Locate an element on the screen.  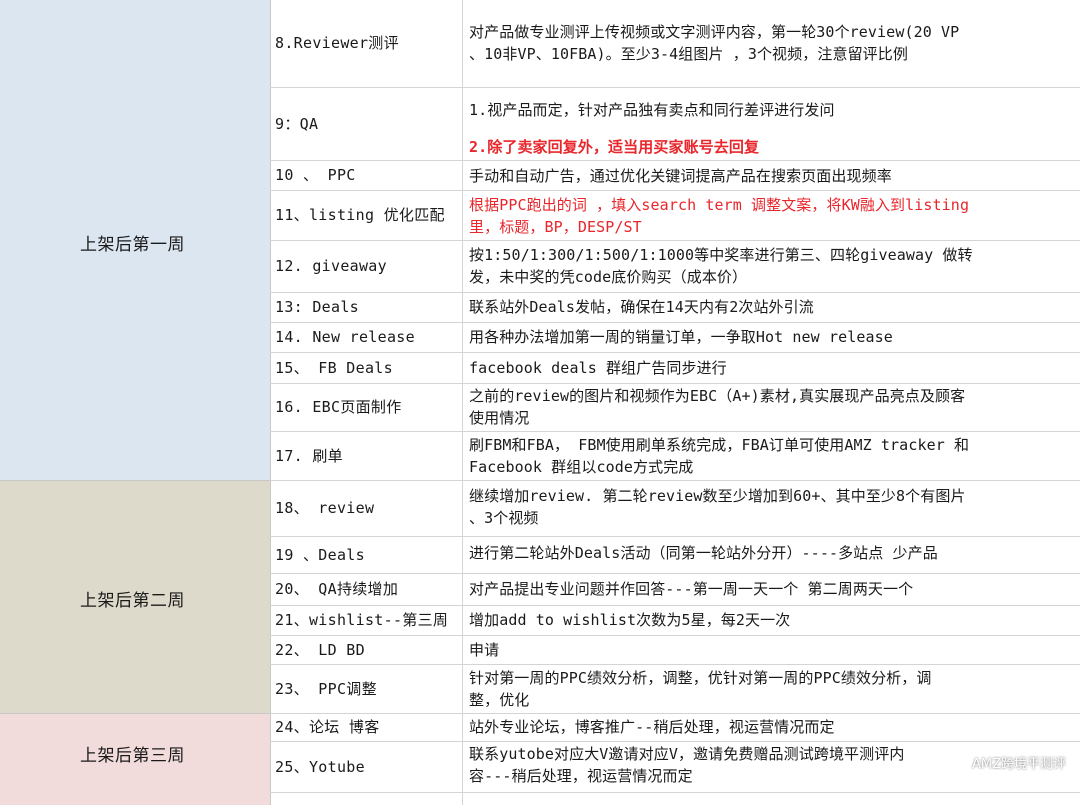
stage-week2-cell: 上架后第二周 is located at coordinates (135, 597).